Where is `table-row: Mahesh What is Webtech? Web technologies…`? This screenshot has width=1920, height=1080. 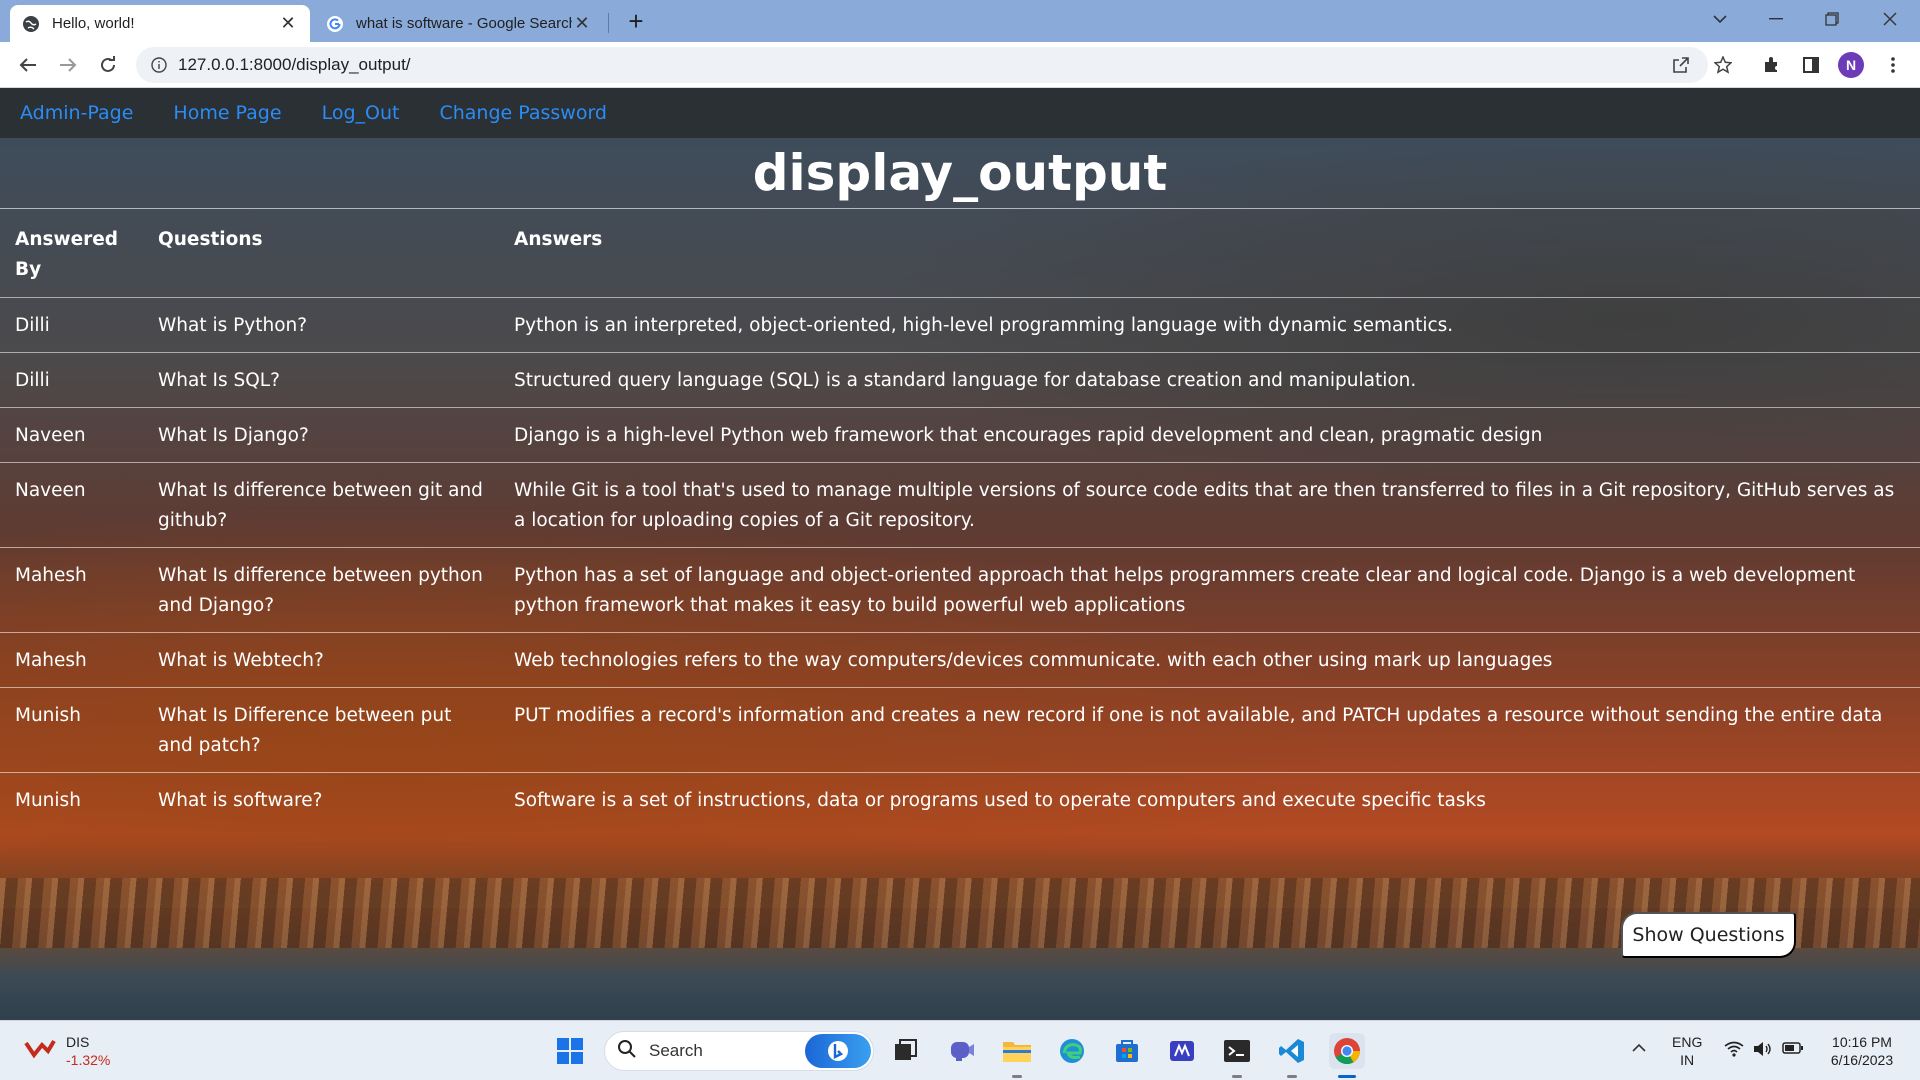 table-row: Mahesh What is Webtech? Web technologies… is located at coordinates (960, 660).